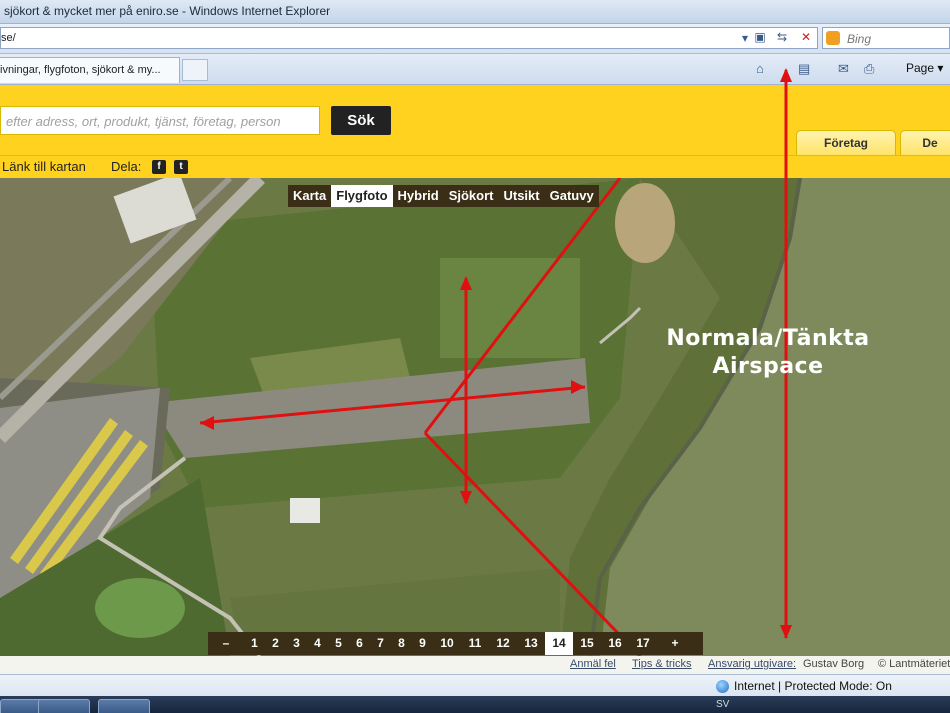 The image size is (950, 713). Describe the element at coordinates (804, 69) in the screenshot. I see `feeds-icon: ▤` at that location.